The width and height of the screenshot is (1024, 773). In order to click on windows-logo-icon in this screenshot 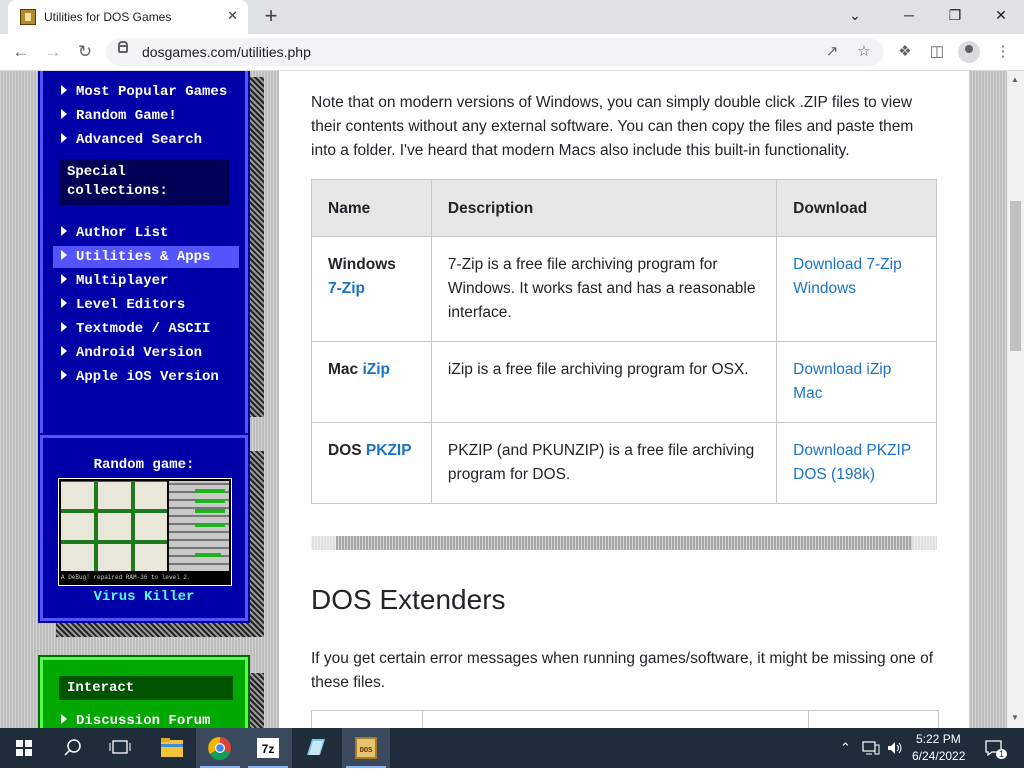, I will do `click(24, 748)`.